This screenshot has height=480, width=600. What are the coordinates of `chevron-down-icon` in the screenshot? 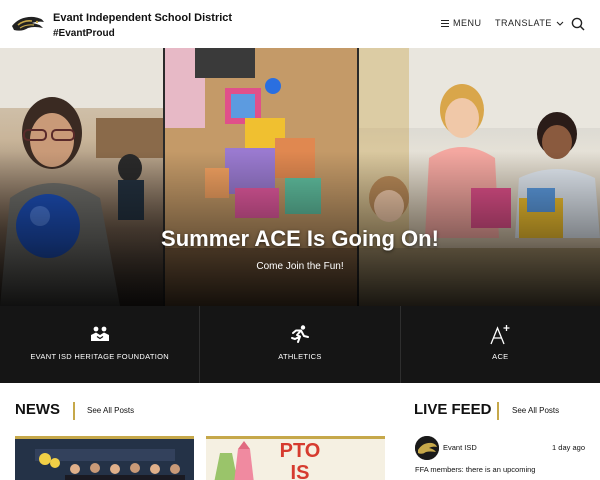 It's located at (560, 23).